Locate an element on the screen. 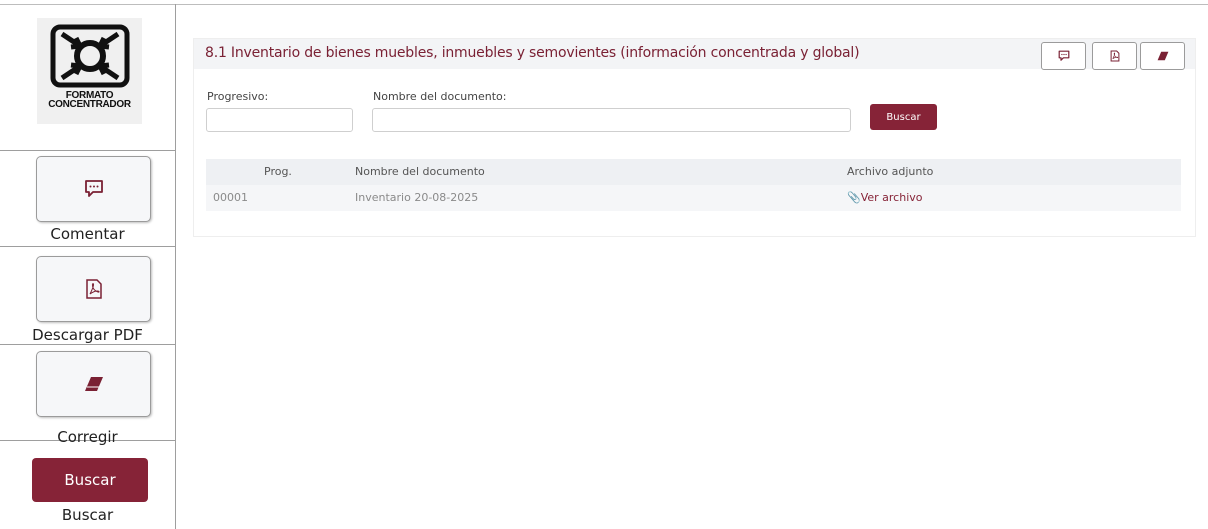 The width and height of the screenshot is (1208, 529). legend-pdf-button is located at coordinates (93, 289).